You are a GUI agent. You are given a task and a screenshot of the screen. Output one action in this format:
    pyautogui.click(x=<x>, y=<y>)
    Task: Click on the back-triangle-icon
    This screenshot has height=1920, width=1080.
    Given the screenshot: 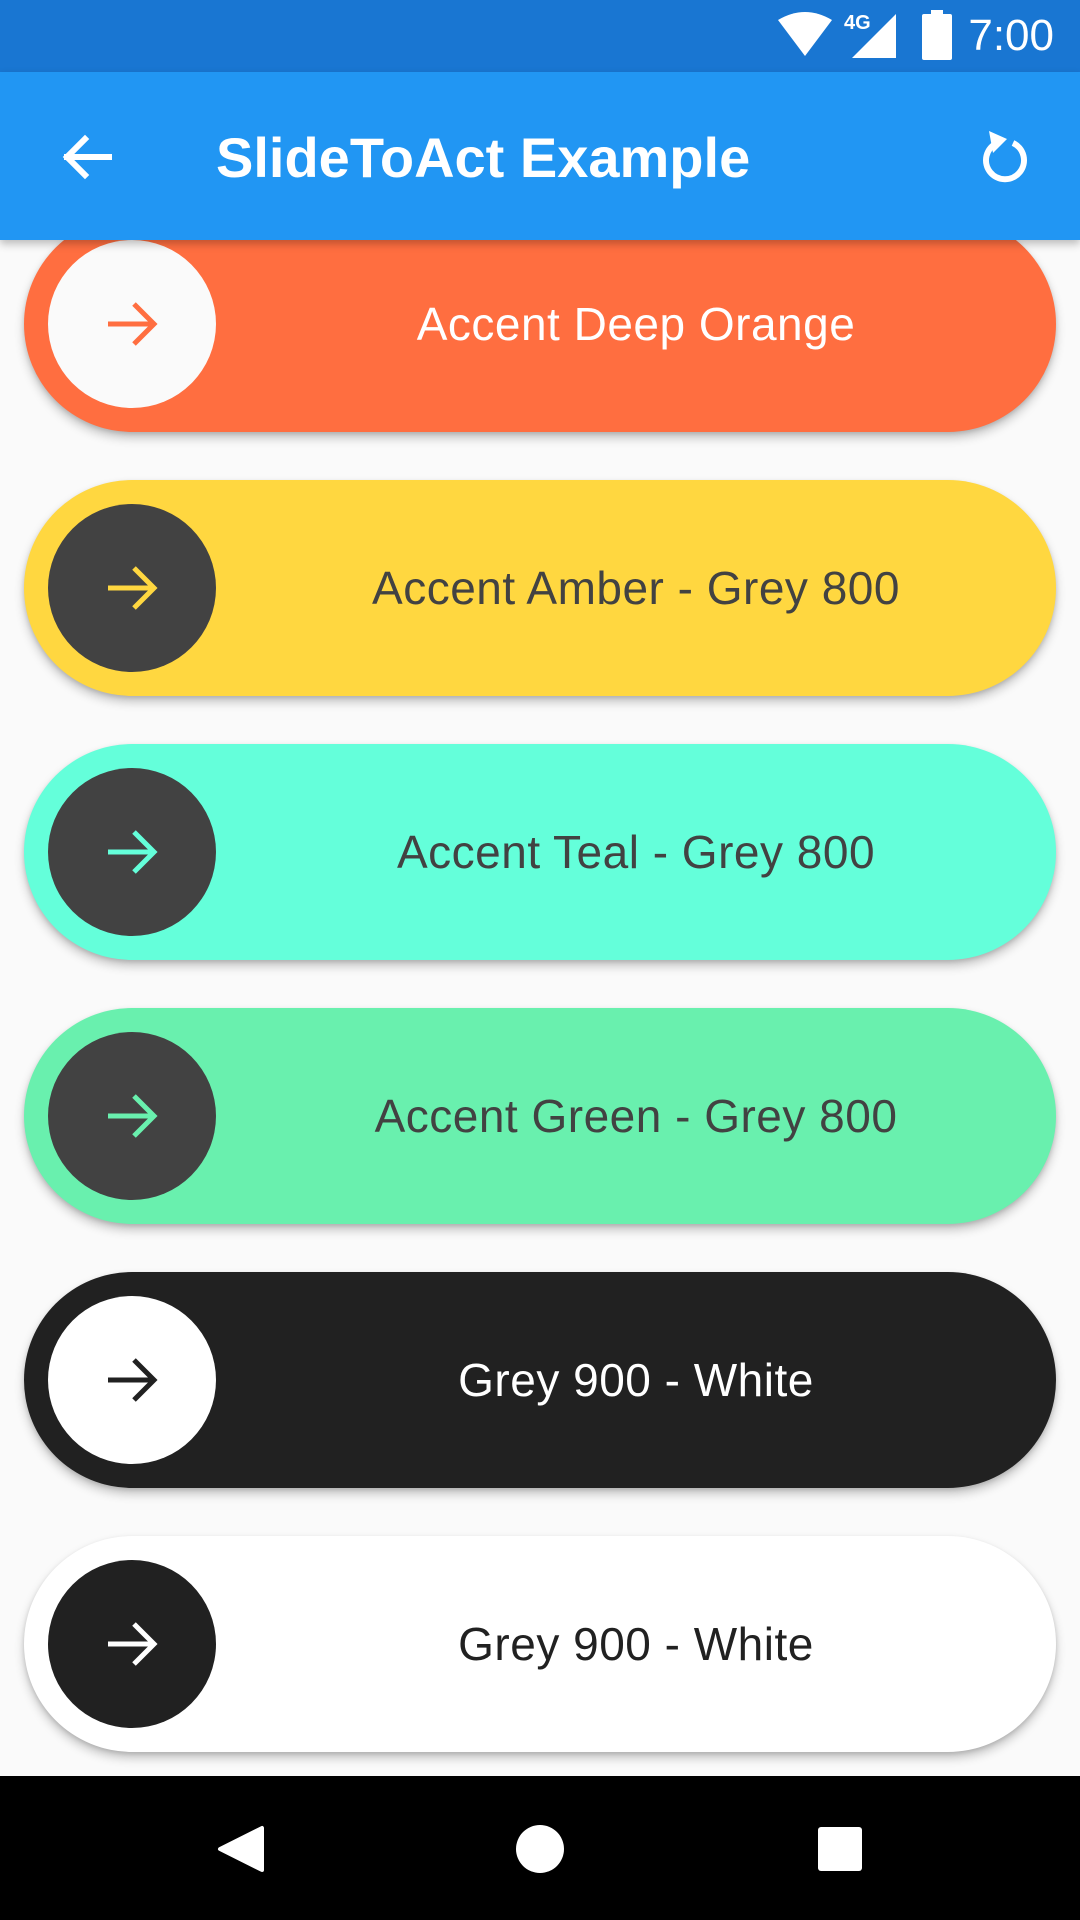 What is the action you would take?
    pyautogui.click(x=241, y=1849)
    